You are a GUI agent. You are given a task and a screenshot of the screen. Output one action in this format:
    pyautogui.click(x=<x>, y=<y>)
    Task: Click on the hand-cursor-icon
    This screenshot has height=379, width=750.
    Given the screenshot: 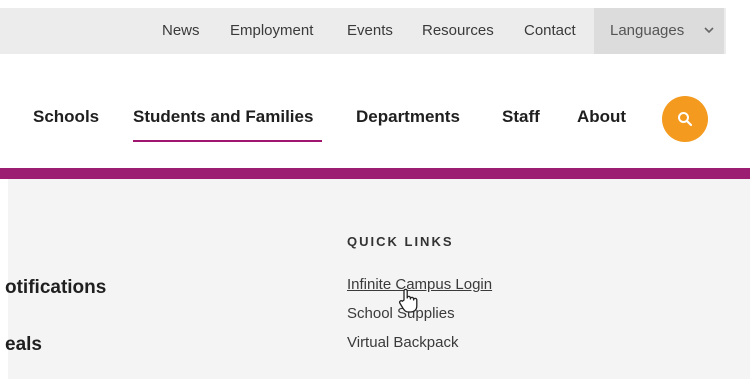 What is the action you would take?
    pyautogui.click(x=408, y=300)
    